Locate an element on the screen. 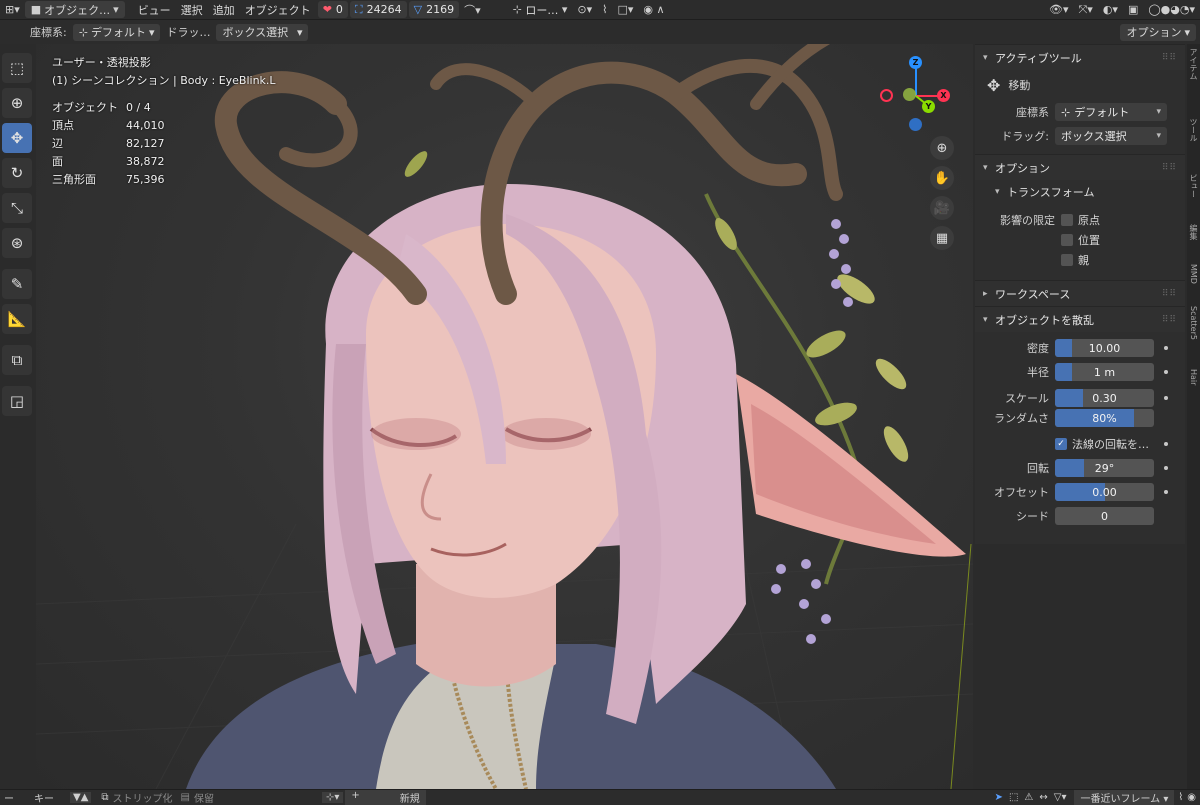 Image resolution: width=1200 pixels, height=805 pixels. seed-slider: 0 is located at coordinates (1104, 516).